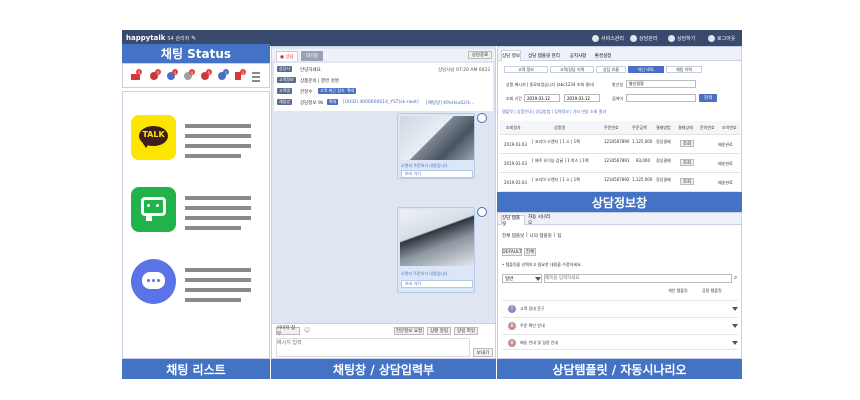 The image size is (860, 400). What do you see at coordinates (464, 70) in the screenshot?
I see `agent-timestamp: 상담사님 07:20 AM 0022` at bounding box center [464, 70].